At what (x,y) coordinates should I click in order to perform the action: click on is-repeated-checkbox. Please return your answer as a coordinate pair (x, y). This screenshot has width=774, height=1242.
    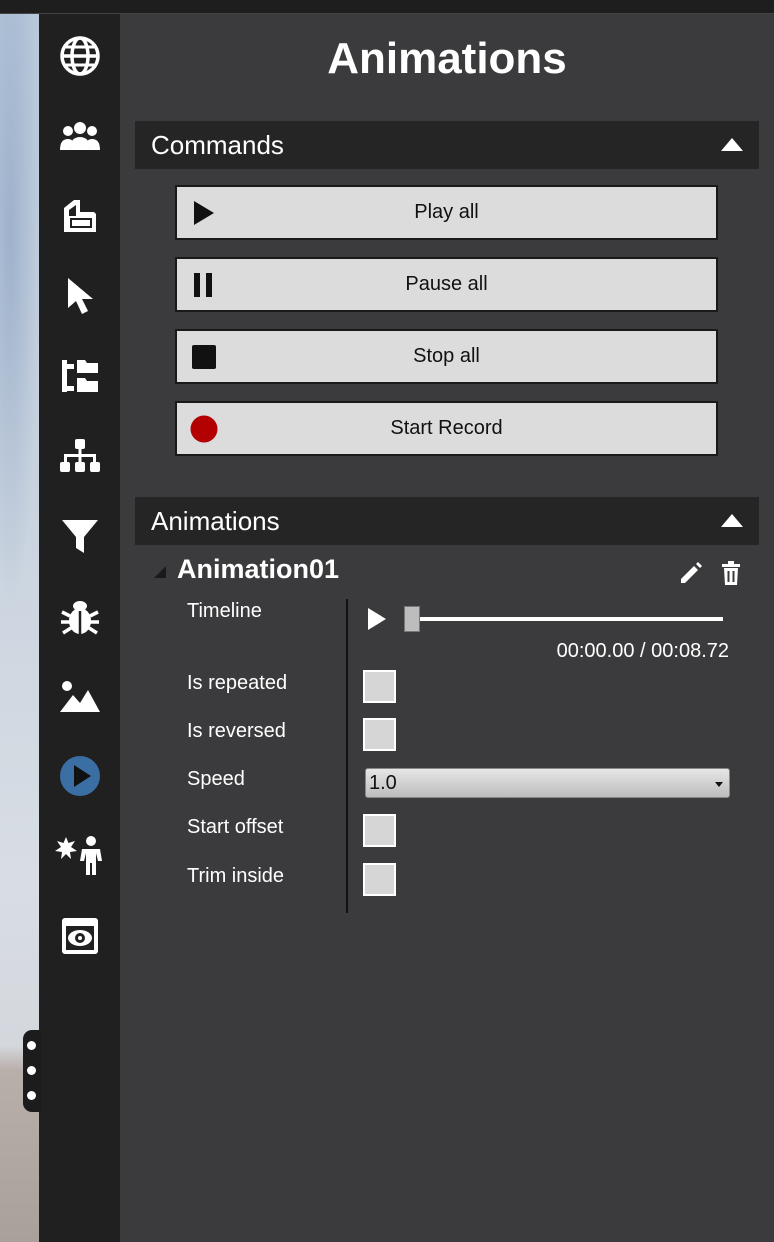
    Looking at the image, I should click on (379, 686).